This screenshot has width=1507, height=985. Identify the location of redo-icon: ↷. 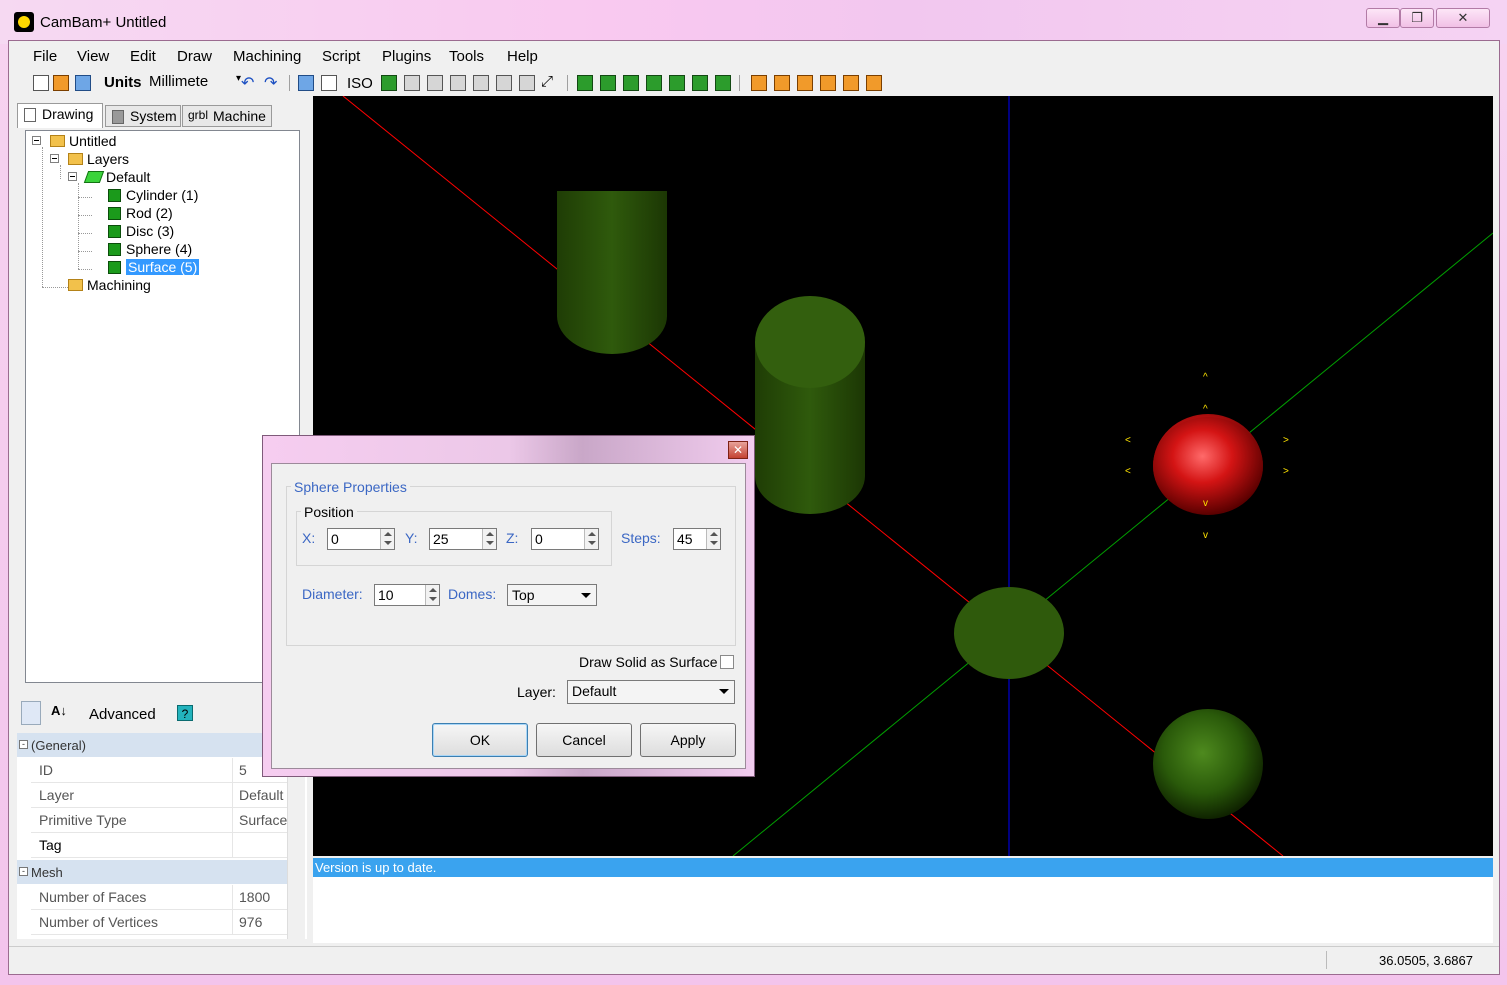
(270, 83).